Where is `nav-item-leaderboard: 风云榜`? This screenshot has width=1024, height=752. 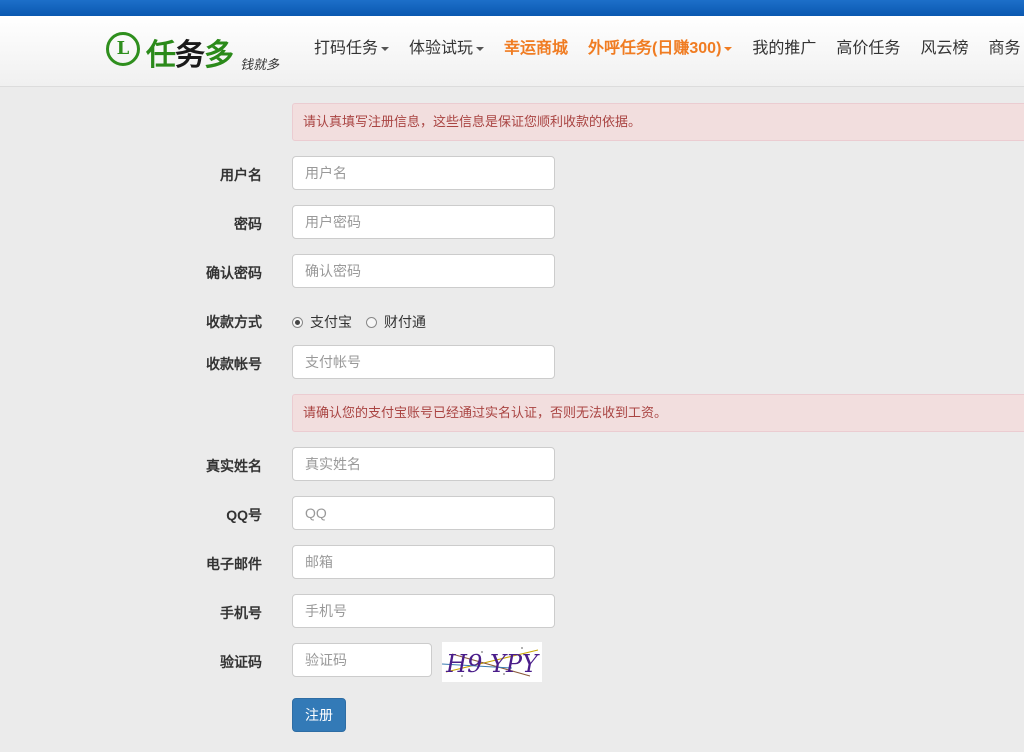 nav-item-leaderboard: 风云榜 is located at coordinates (944, 51).